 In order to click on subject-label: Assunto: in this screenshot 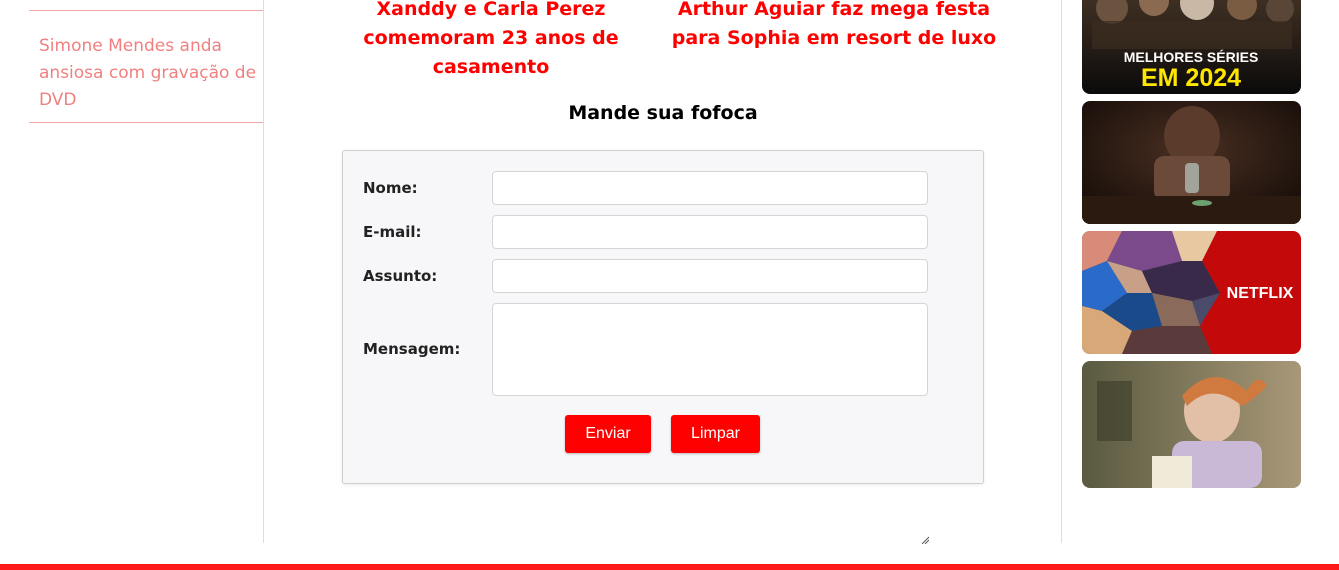, I will do `click(400, 276)`.